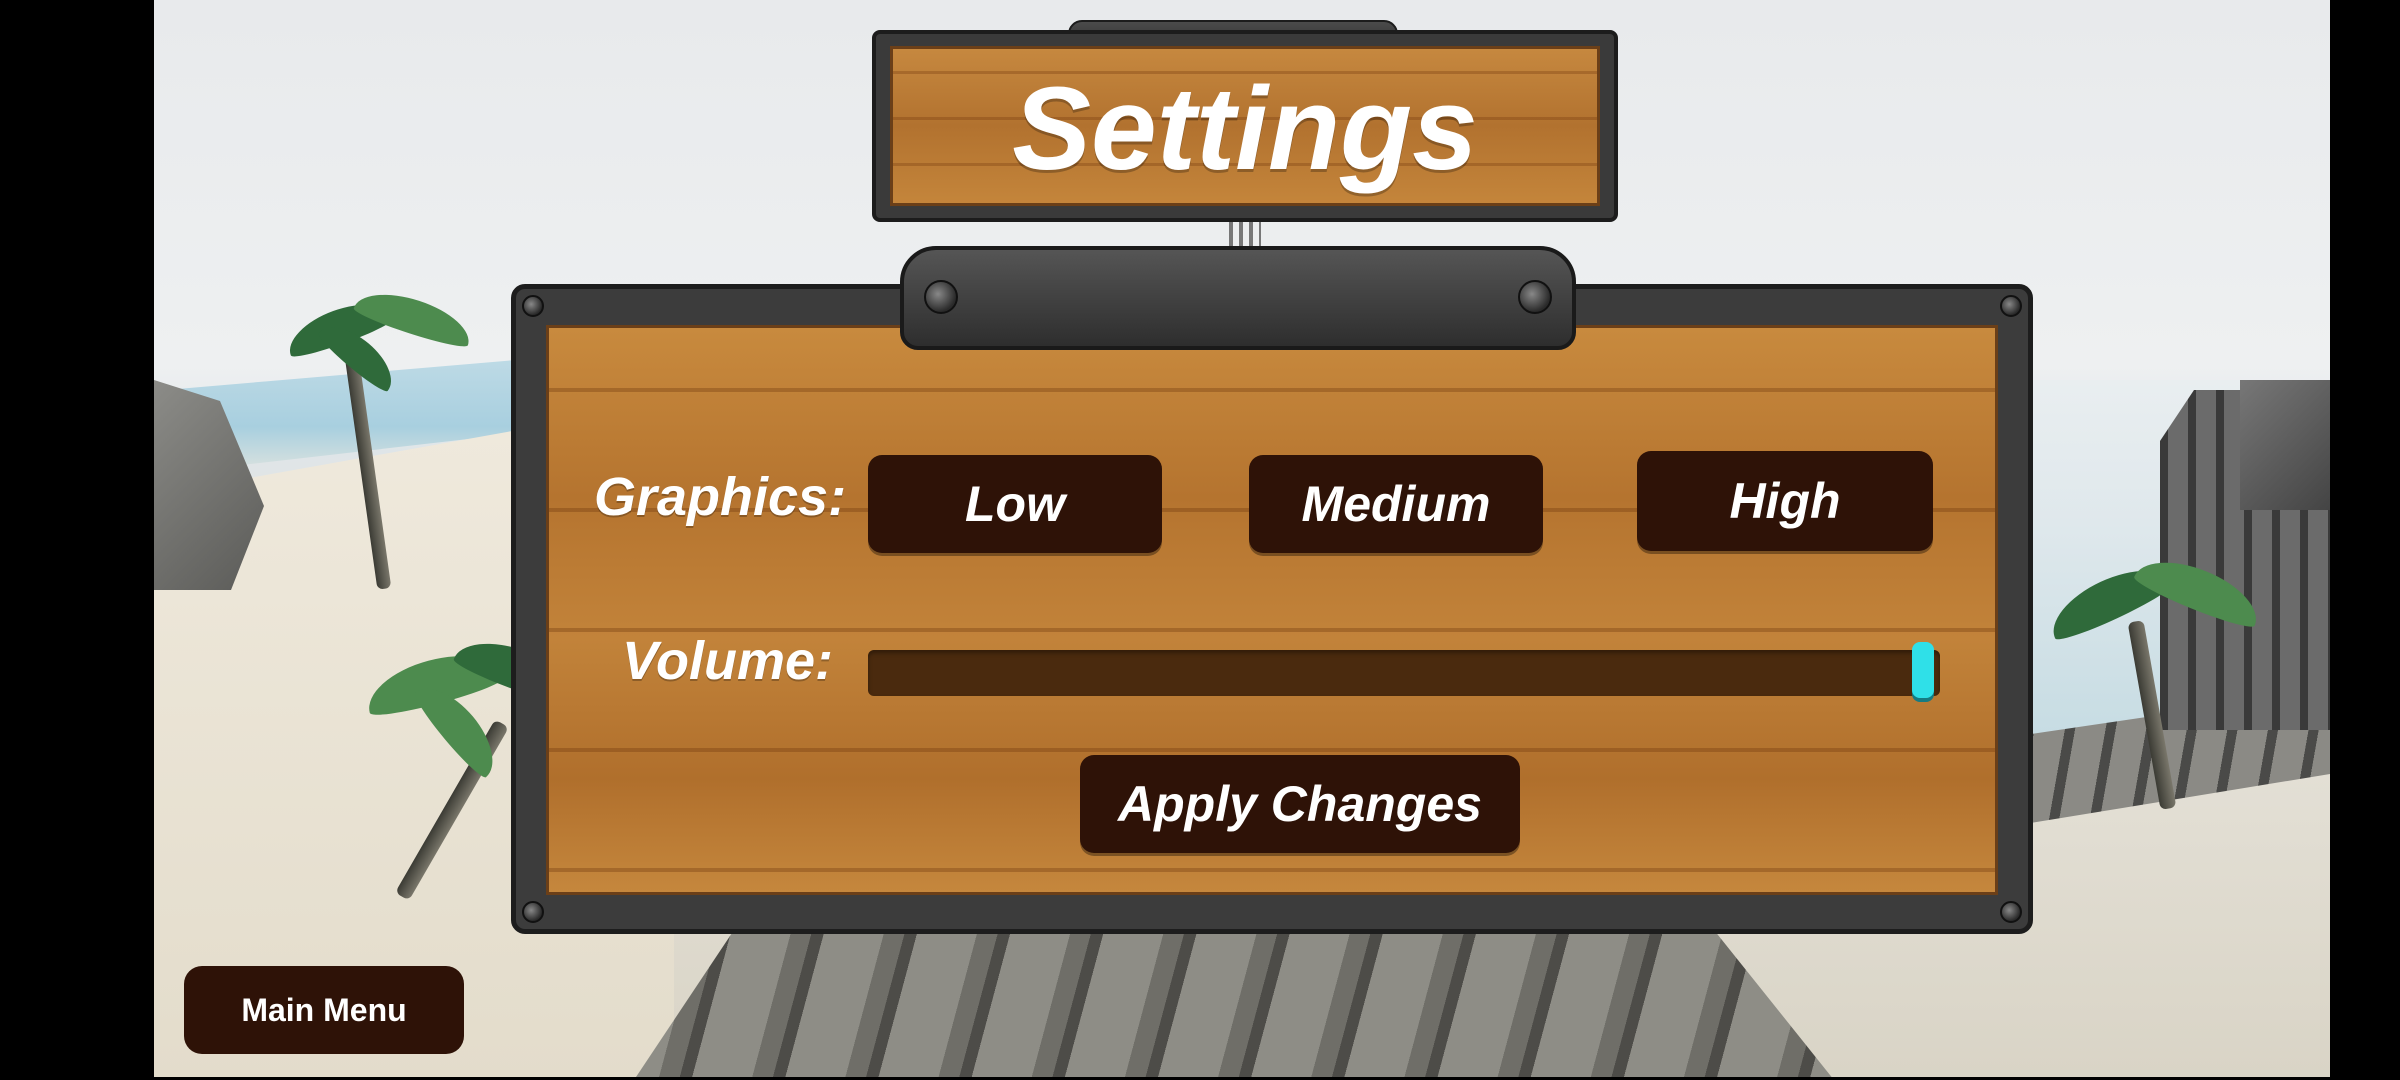 The height and width of the screenshot is (1080, 2400). I want to click on graphics-high-button: High, so click(1785, 501).